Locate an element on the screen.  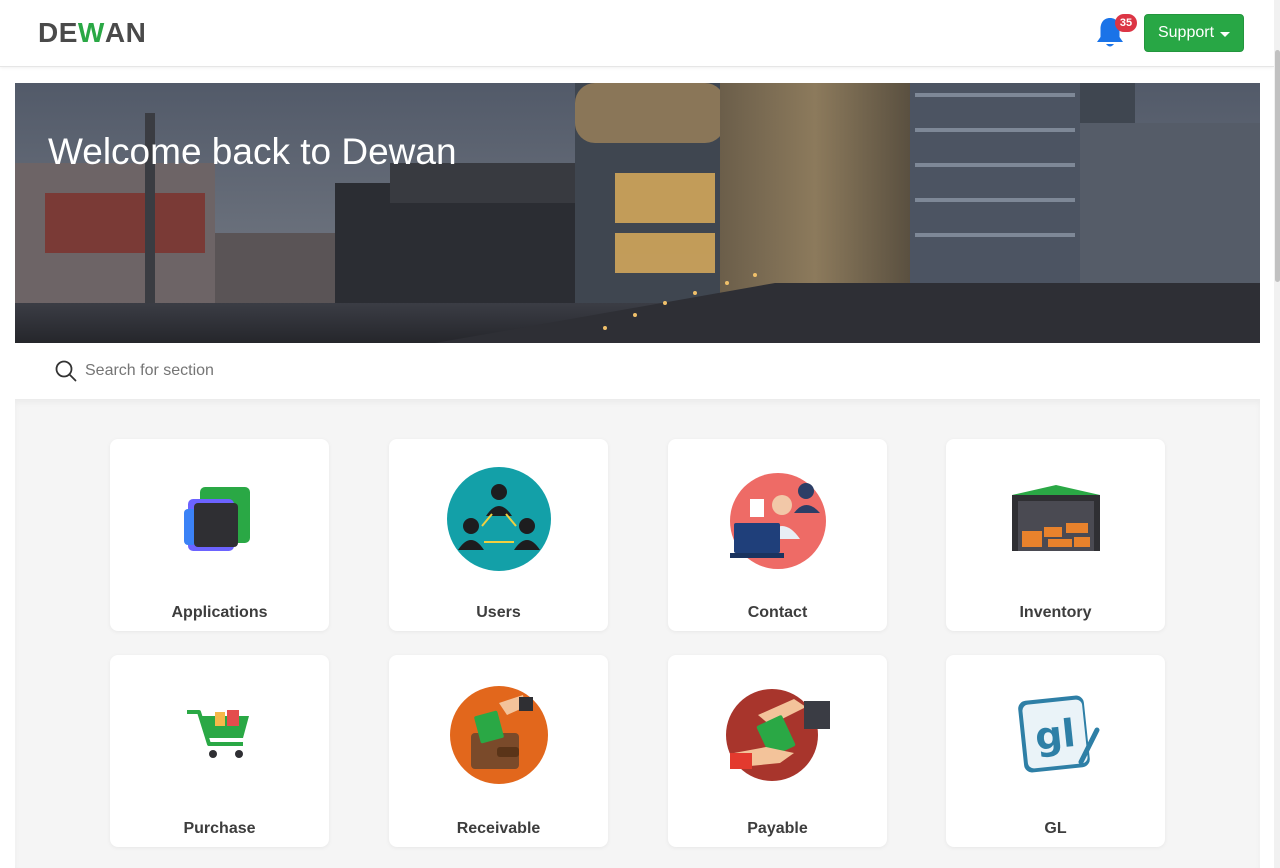
support-dropdown-button: Support is located at coordinates (1194, 33).